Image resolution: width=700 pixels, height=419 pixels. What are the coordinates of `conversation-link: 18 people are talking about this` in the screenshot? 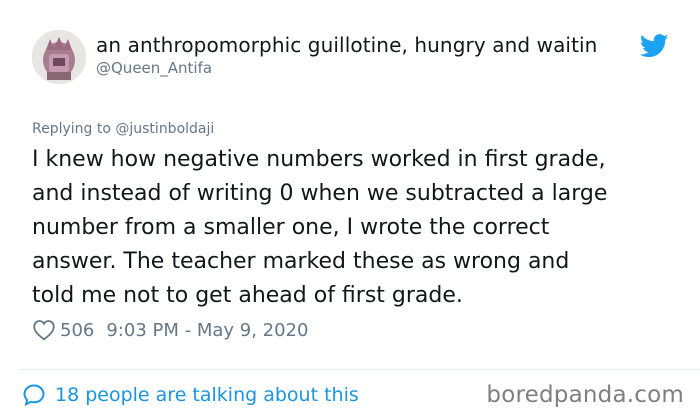 It's located at (190, 395).